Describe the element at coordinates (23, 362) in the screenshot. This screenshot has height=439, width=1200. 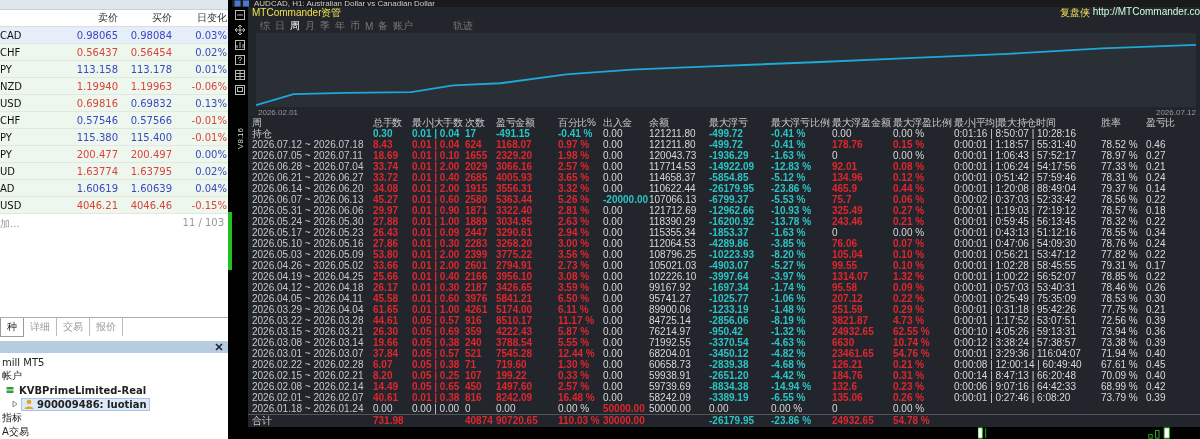
I see `navigator-item: mill MT5` at that location.